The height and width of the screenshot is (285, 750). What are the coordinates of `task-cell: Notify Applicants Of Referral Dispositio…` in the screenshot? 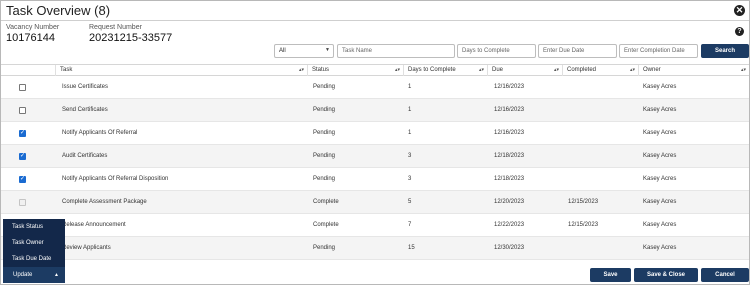 It's located at (115, 179).